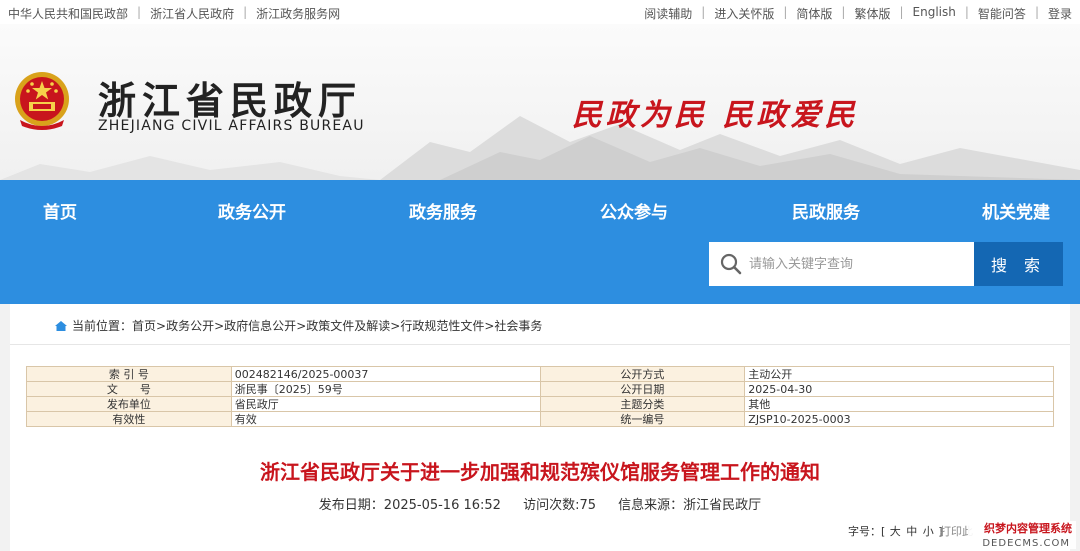 The height and width of the screenshot is (551, 1080). What do you see at coordinates (1002, 13) in the screenshot?
I see `link-smart-qa: 智能问答` at bounding box center [1002, 13].